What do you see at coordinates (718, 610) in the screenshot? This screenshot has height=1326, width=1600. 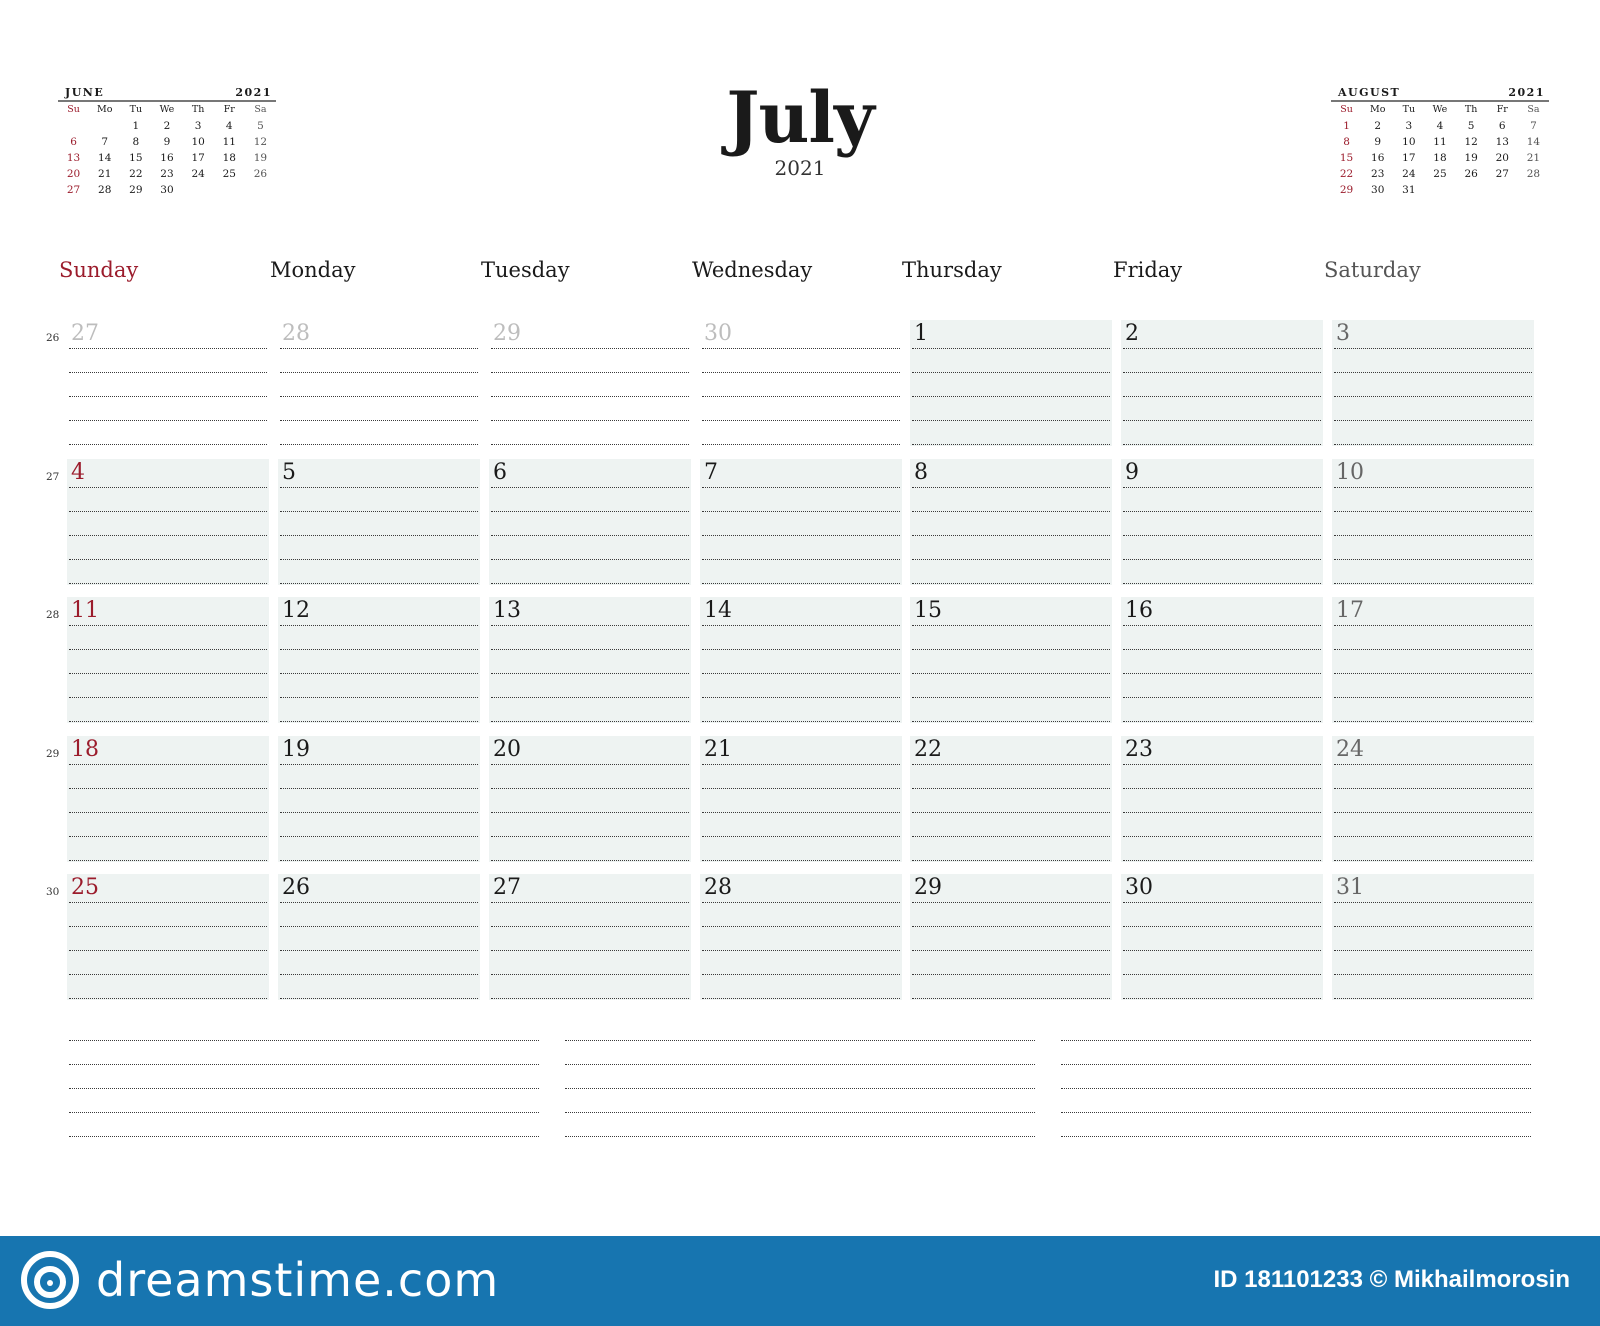 I see `day-number: 14` at bounding box center [718, 610].